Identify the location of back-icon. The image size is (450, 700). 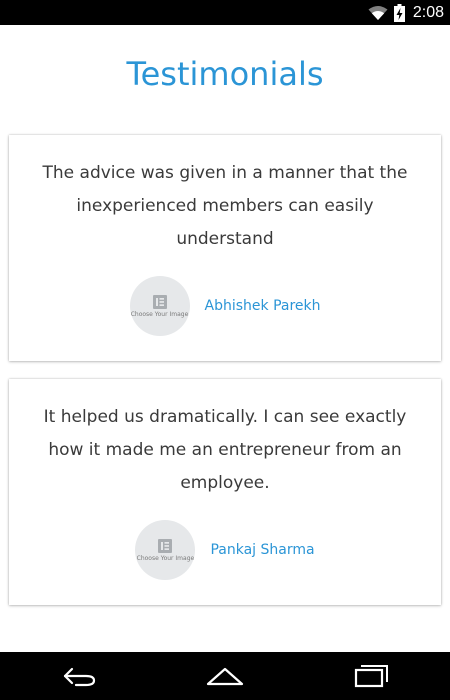
(79, 677).